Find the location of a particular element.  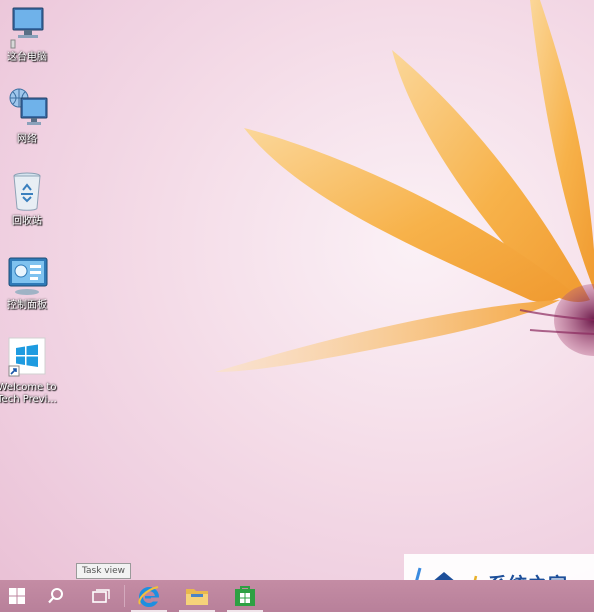

desktop-icon-network: 网络 is located at coordinates (29, 117).